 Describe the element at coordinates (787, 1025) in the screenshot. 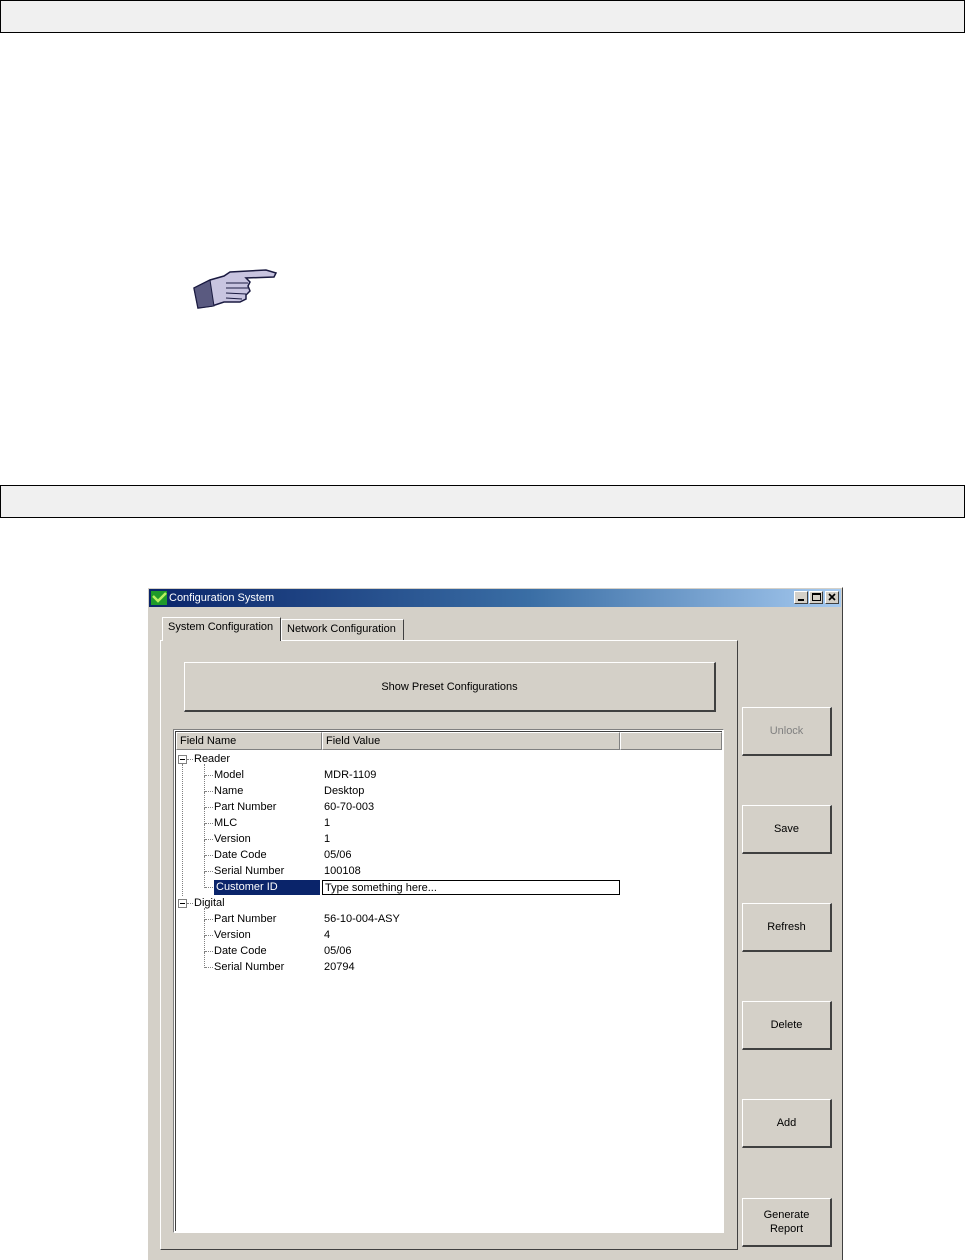

I see `delete-button: Delete` at that location.